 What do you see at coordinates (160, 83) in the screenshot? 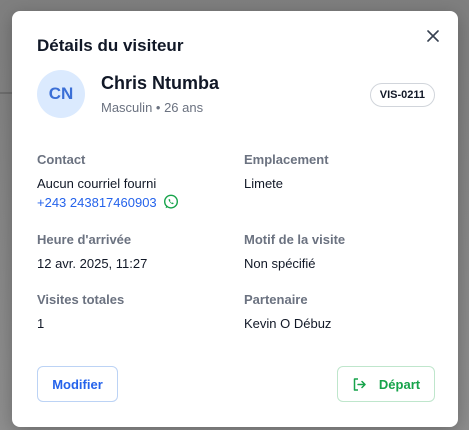
I see `visitor-name: Chris Ntumba` at bounding box center [160, 83].